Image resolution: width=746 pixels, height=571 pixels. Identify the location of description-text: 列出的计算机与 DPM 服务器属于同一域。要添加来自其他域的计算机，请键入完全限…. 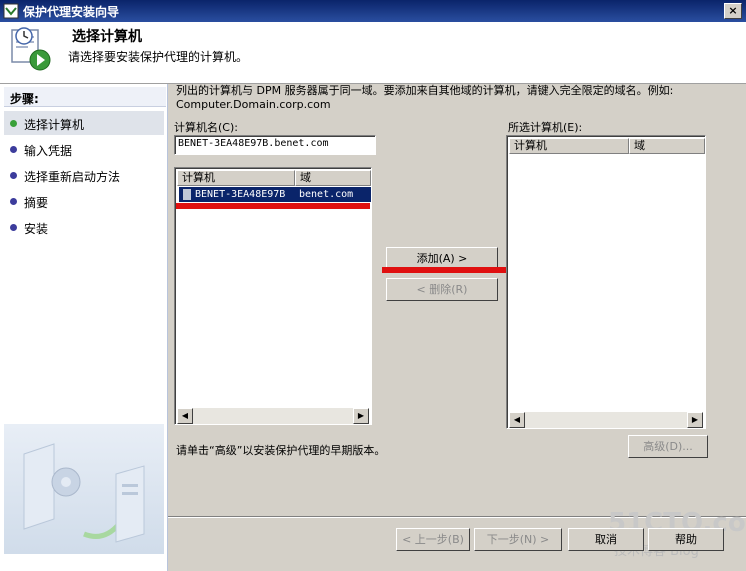
(425, 97).